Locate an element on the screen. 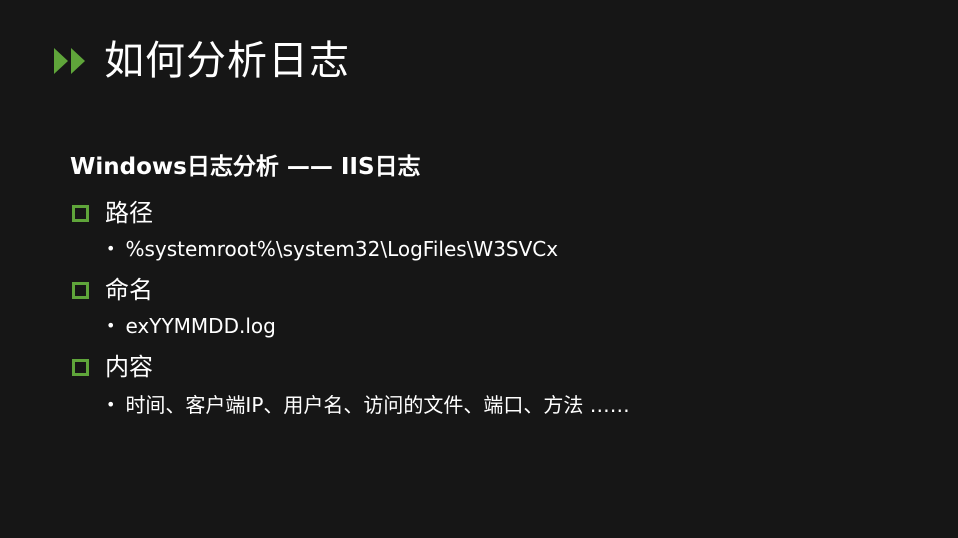  title-row: 如何分析日志 is located at coordinates (201, 61).